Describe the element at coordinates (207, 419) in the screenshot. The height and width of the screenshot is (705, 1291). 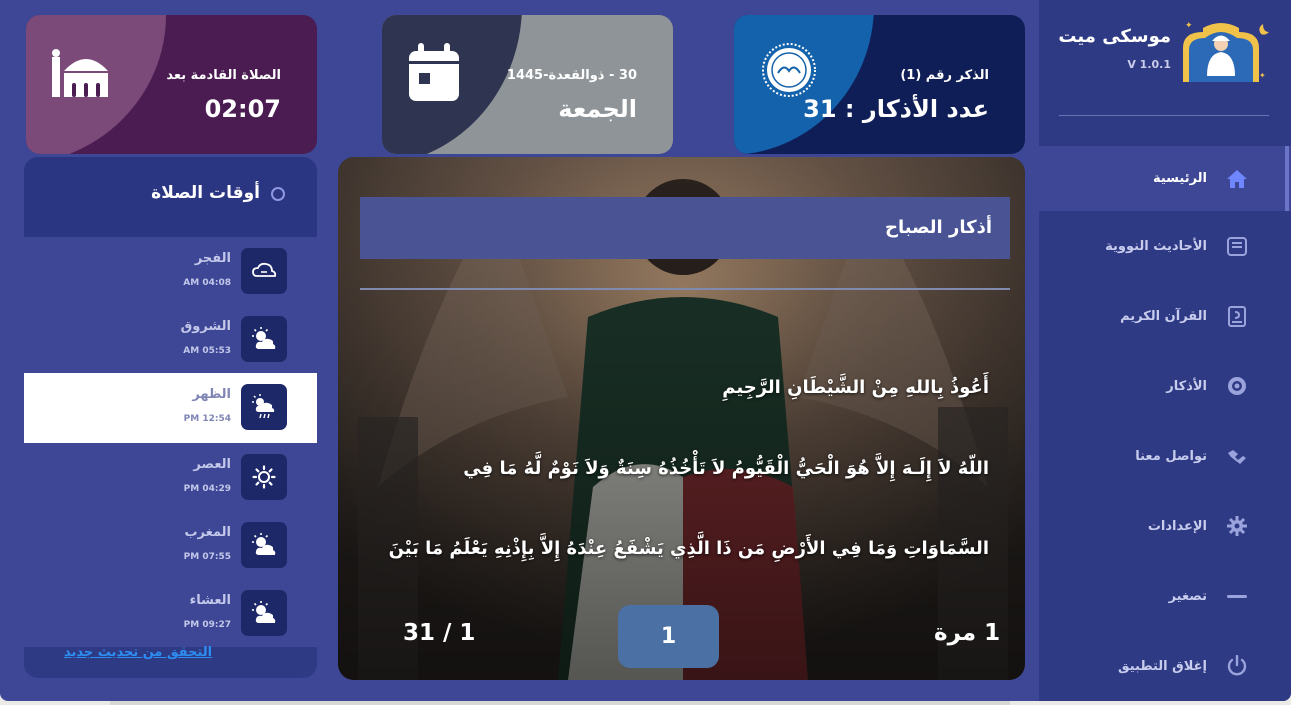
I see `prayer-time: PM 12:54` at that location.